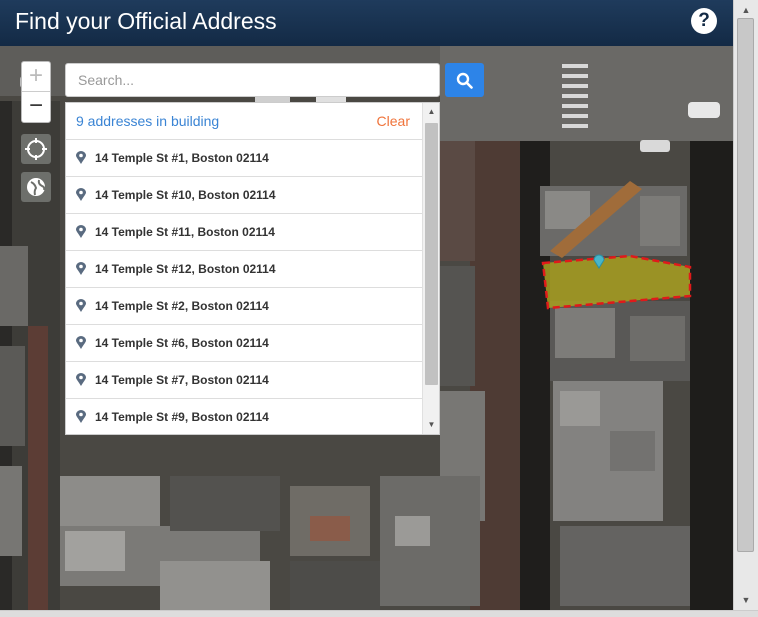  I want to click on list-item: 14 Temple St #10, Boston 02114, so click(244, 195).